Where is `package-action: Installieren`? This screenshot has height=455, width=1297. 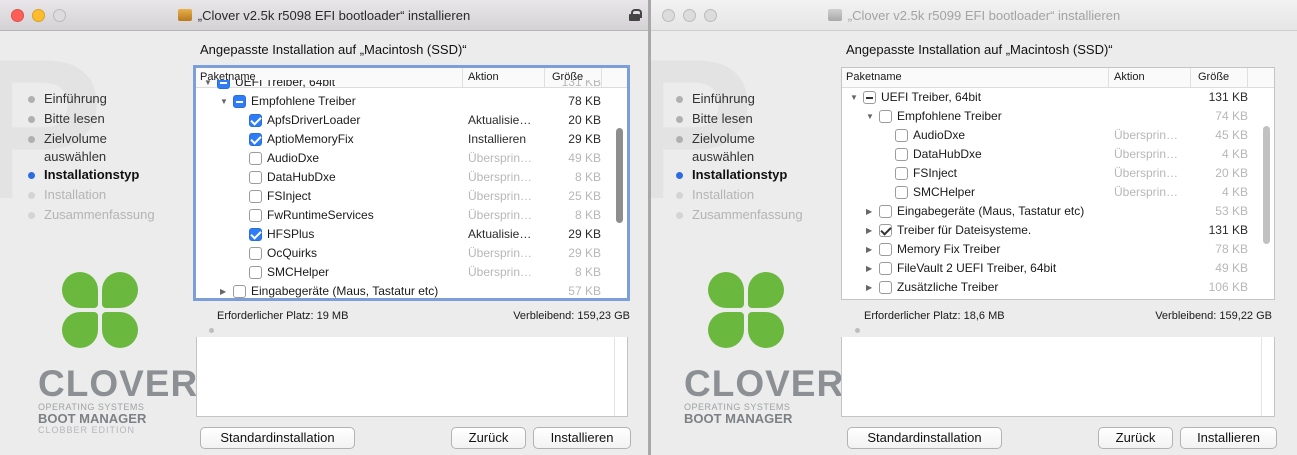
package-action: Installieren is located at coordinates (497, 139).